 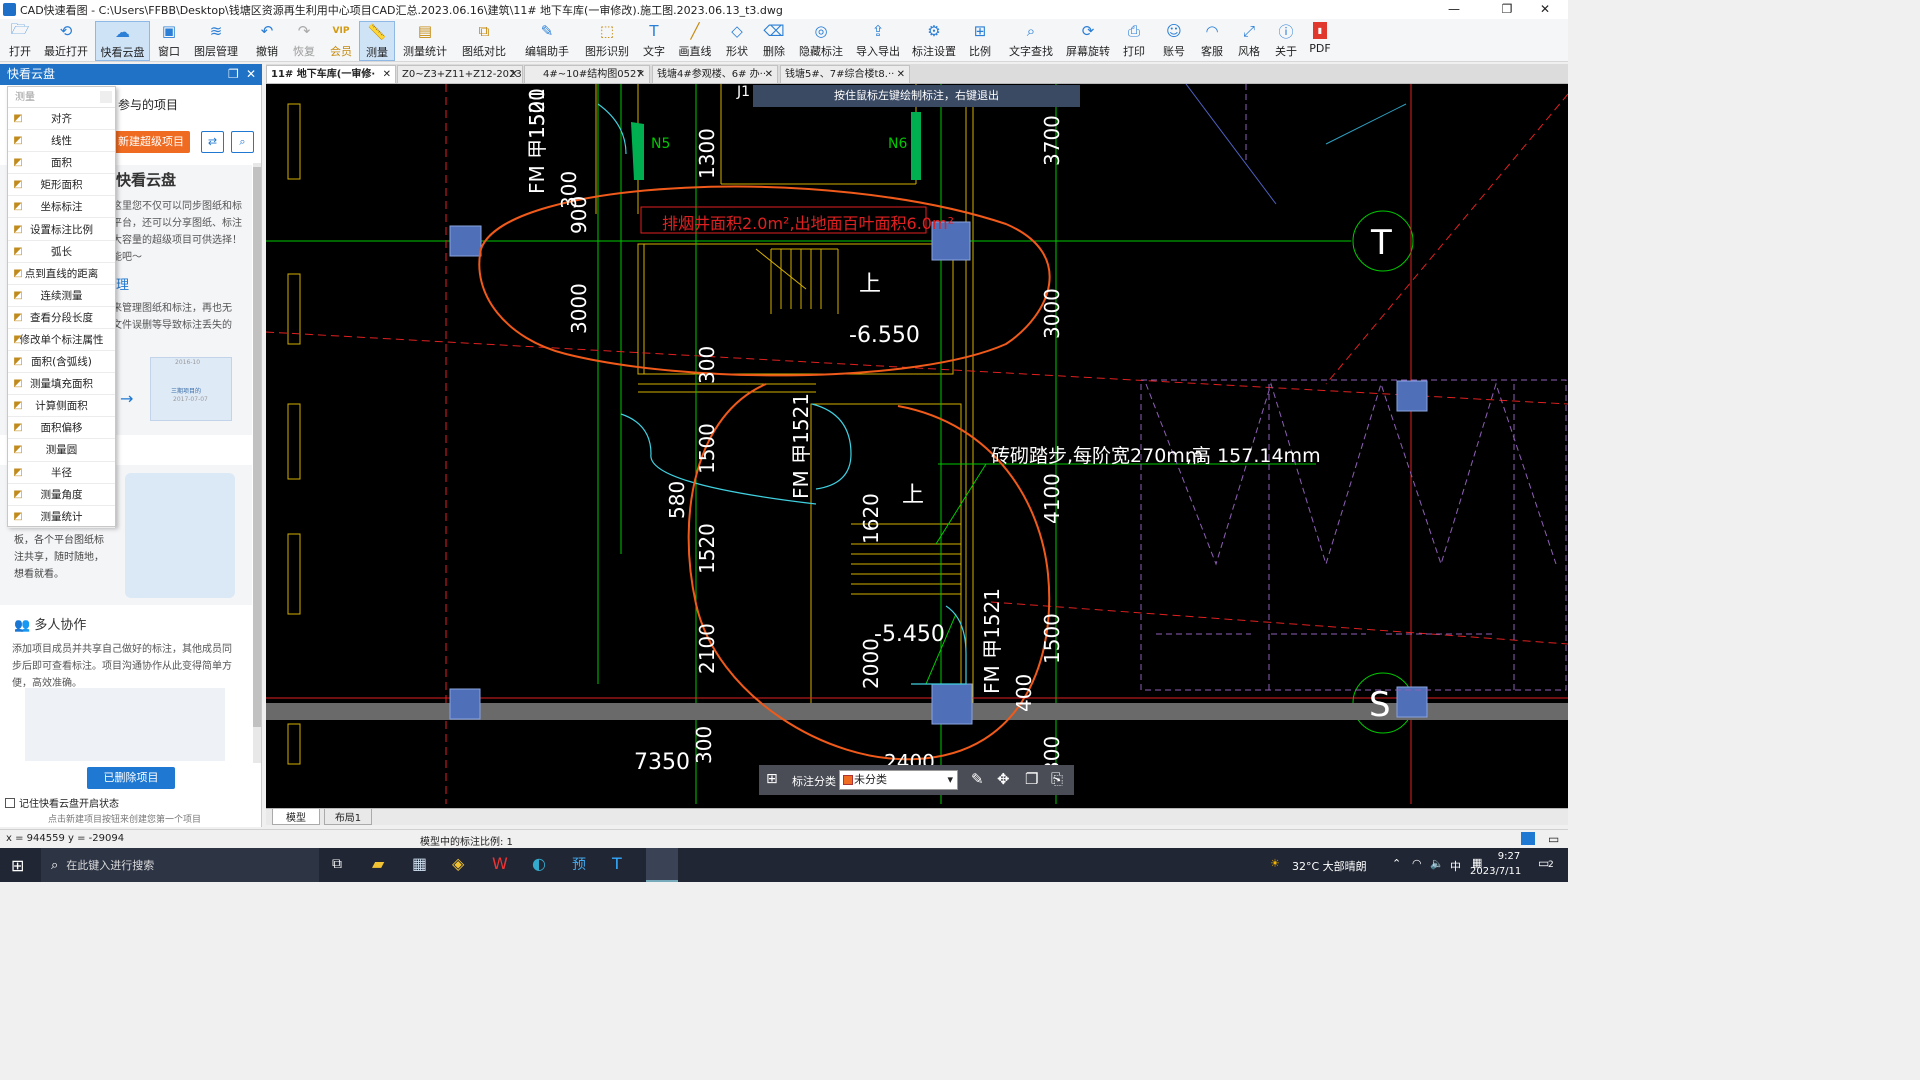 I want to click on panel-scrollbar, so click(x=257, y=463).